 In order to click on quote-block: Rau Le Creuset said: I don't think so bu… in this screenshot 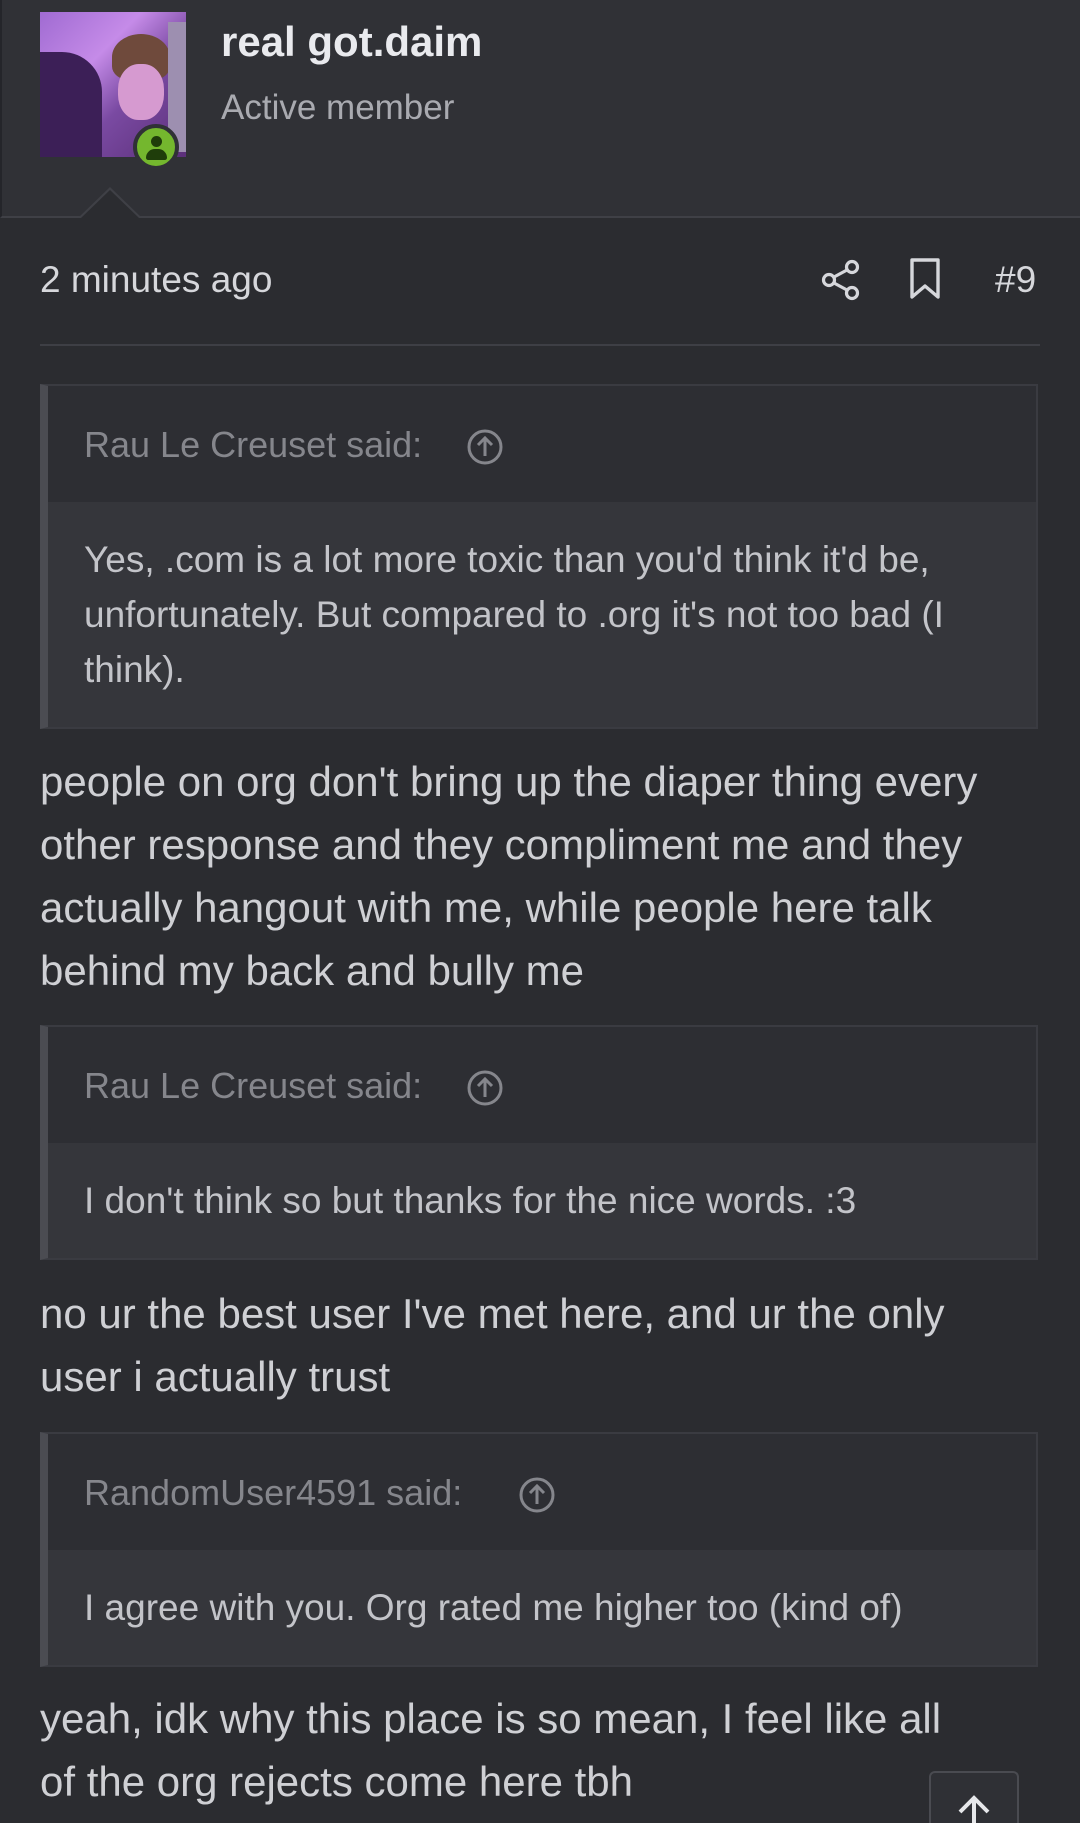, I will do `click(539, 1142)`.